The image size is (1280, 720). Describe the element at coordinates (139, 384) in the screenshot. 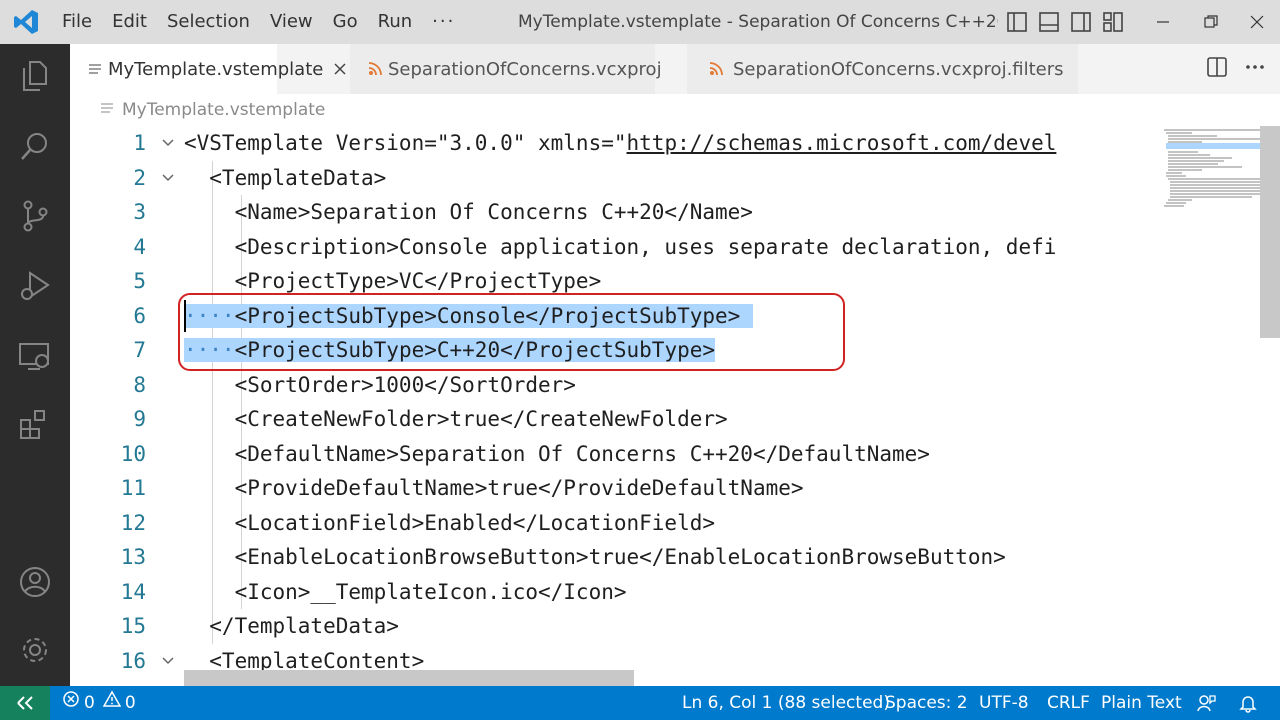

I see `line-number: 8` at that location.